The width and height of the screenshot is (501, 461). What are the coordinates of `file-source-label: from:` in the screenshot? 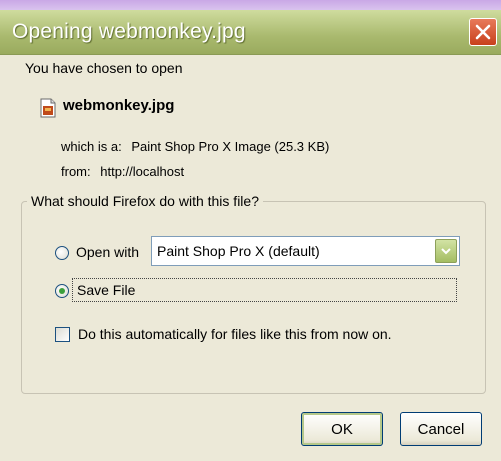 It's located at (76, 171).